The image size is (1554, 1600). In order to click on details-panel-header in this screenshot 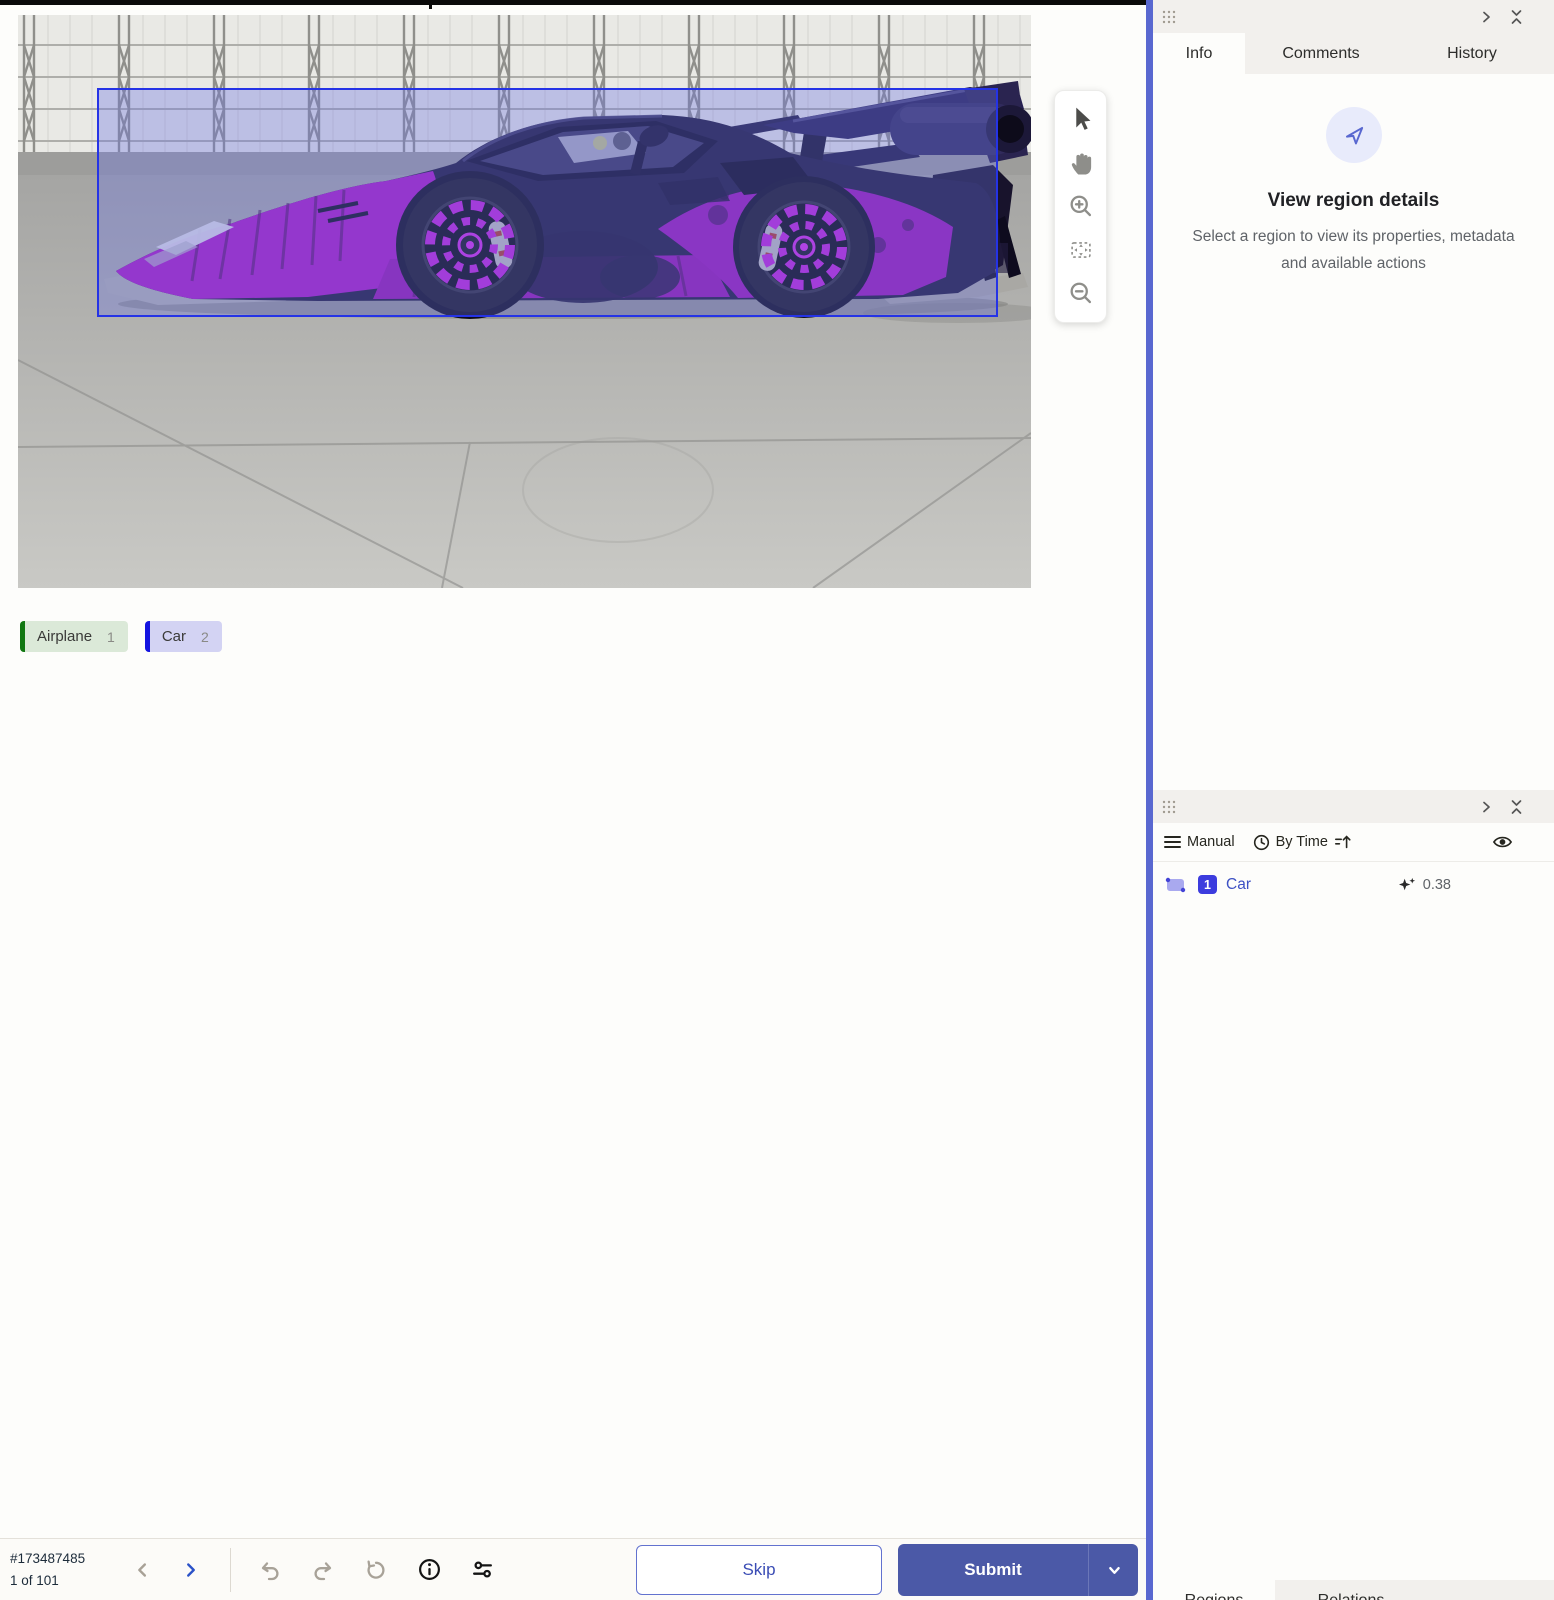, I will do `click(1353, 16)`.